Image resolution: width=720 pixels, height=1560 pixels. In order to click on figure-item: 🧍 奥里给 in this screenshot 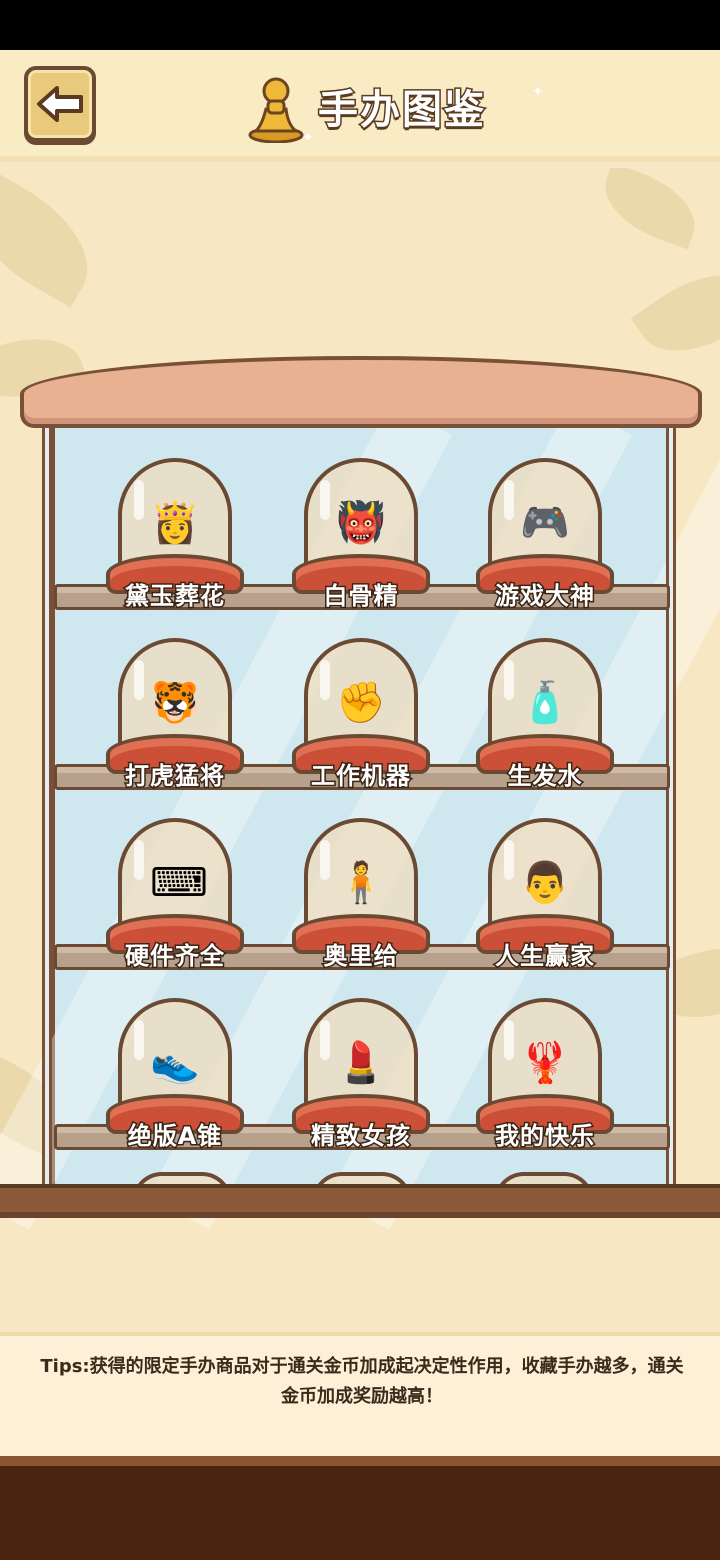, I will do `click(361, 895)`.